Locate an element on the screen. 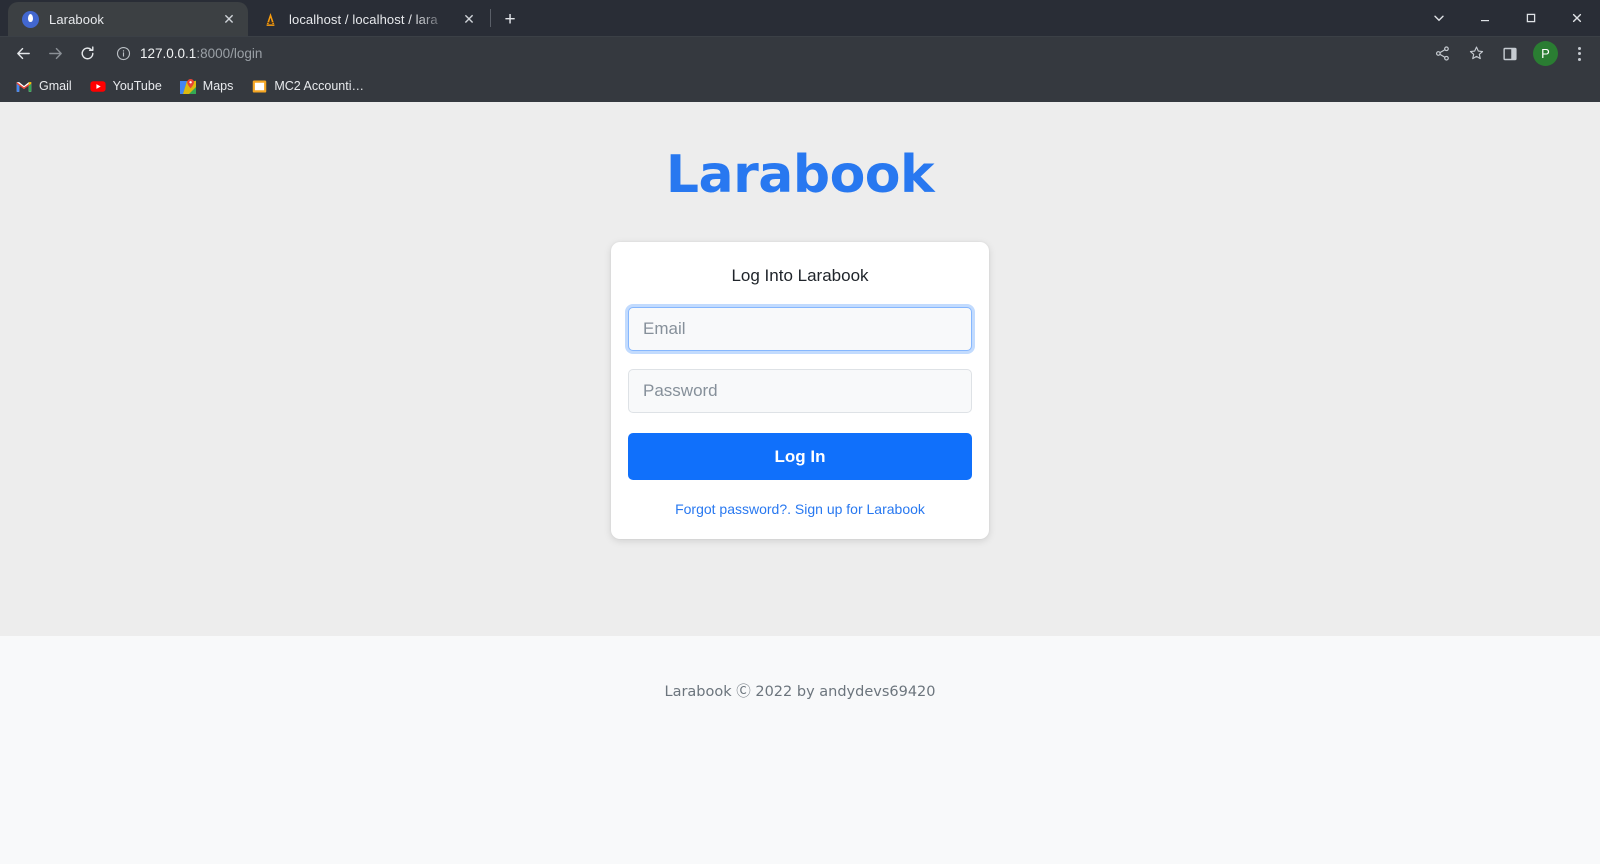 The image size is (1600, 864). page-title: Larabook is located at coordinates (800, 175).